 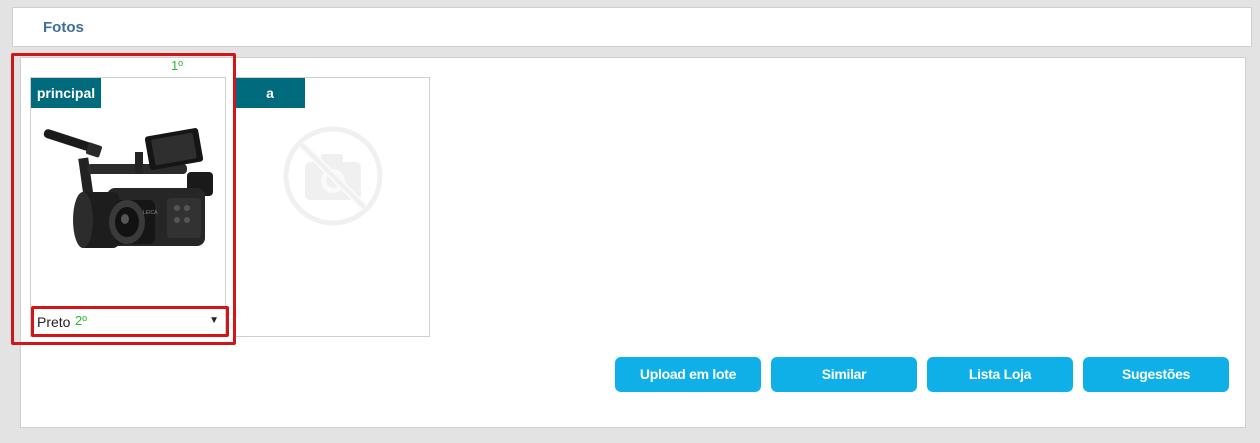 What do you see at coordinates (214, 320) in the screenshot?
I see `chevron-down-icon: ▼` at bounding box center [214, 320].